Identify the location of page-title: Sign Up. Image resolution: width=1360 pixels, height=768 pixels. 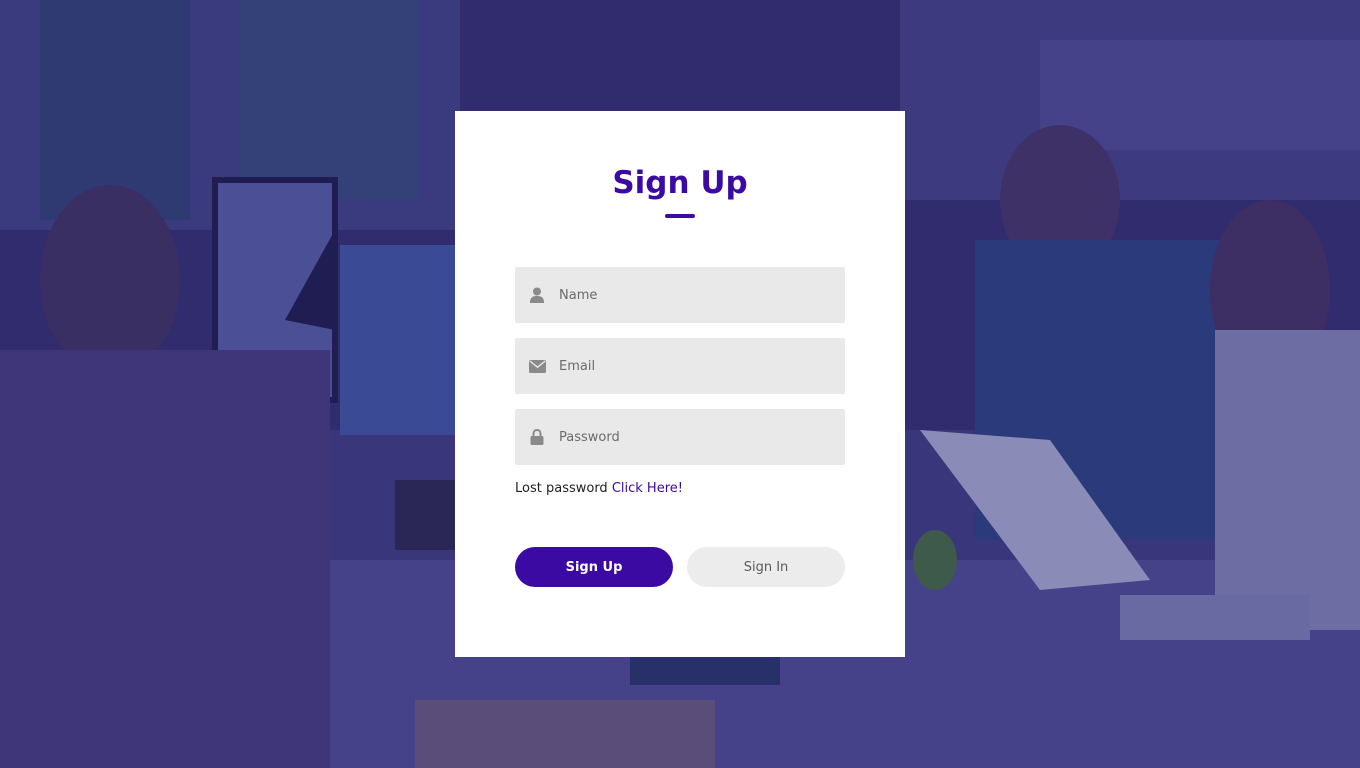
(680, 183).